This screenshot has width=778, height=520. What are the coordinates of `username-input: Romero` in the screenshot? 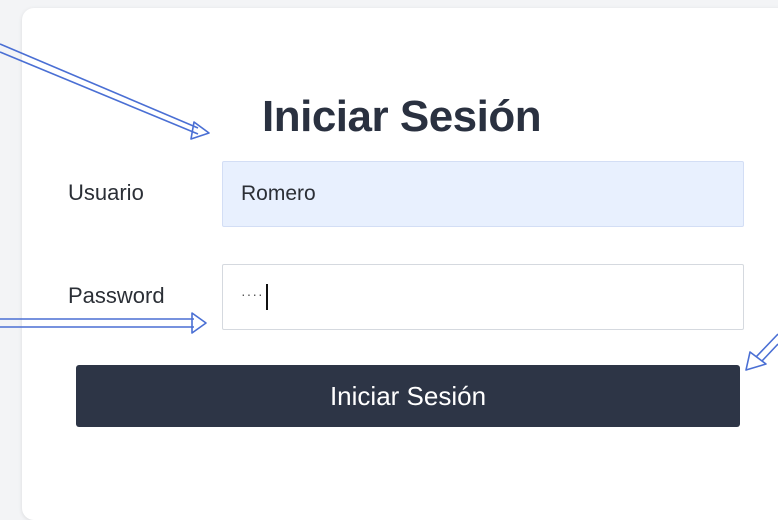 It's located at (483, 194).